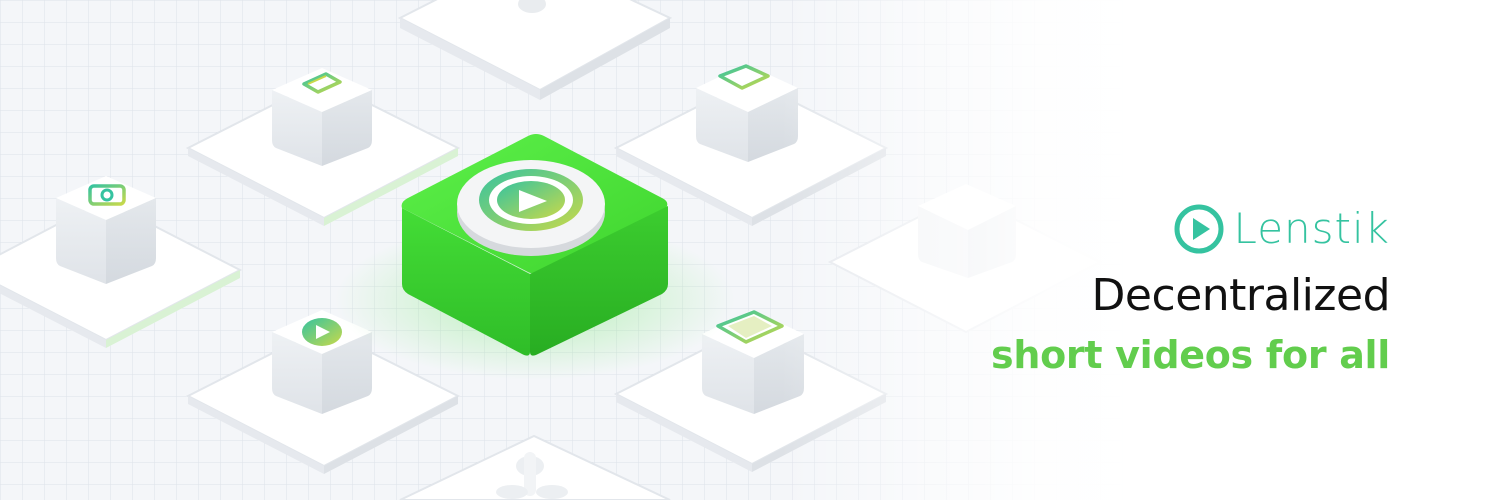 This screenshot has height=500, width=1500. I want to click on logo: Lenstik, so click(1281, 229).